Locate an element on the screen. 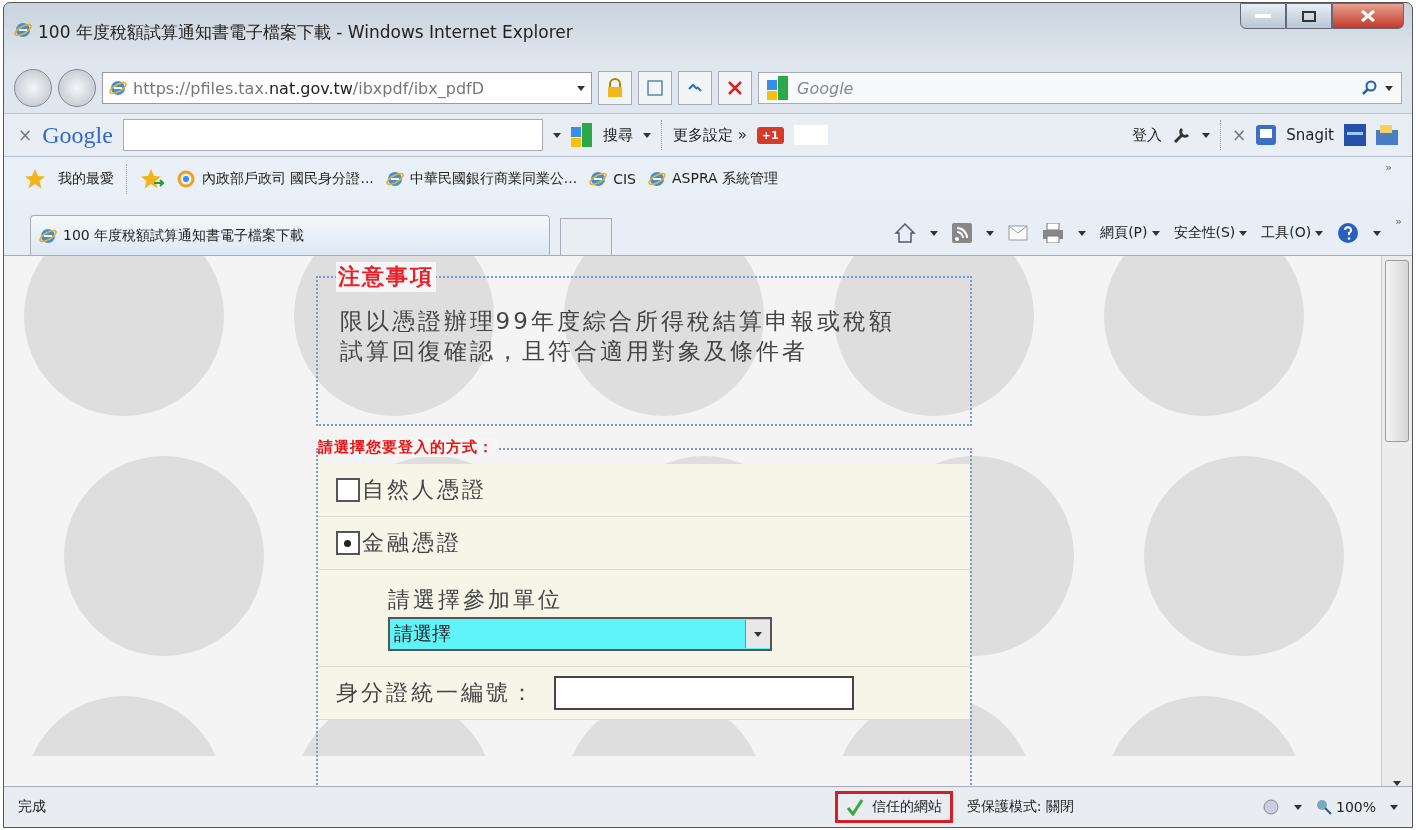  check-icon is located at coordinates (854, 807).